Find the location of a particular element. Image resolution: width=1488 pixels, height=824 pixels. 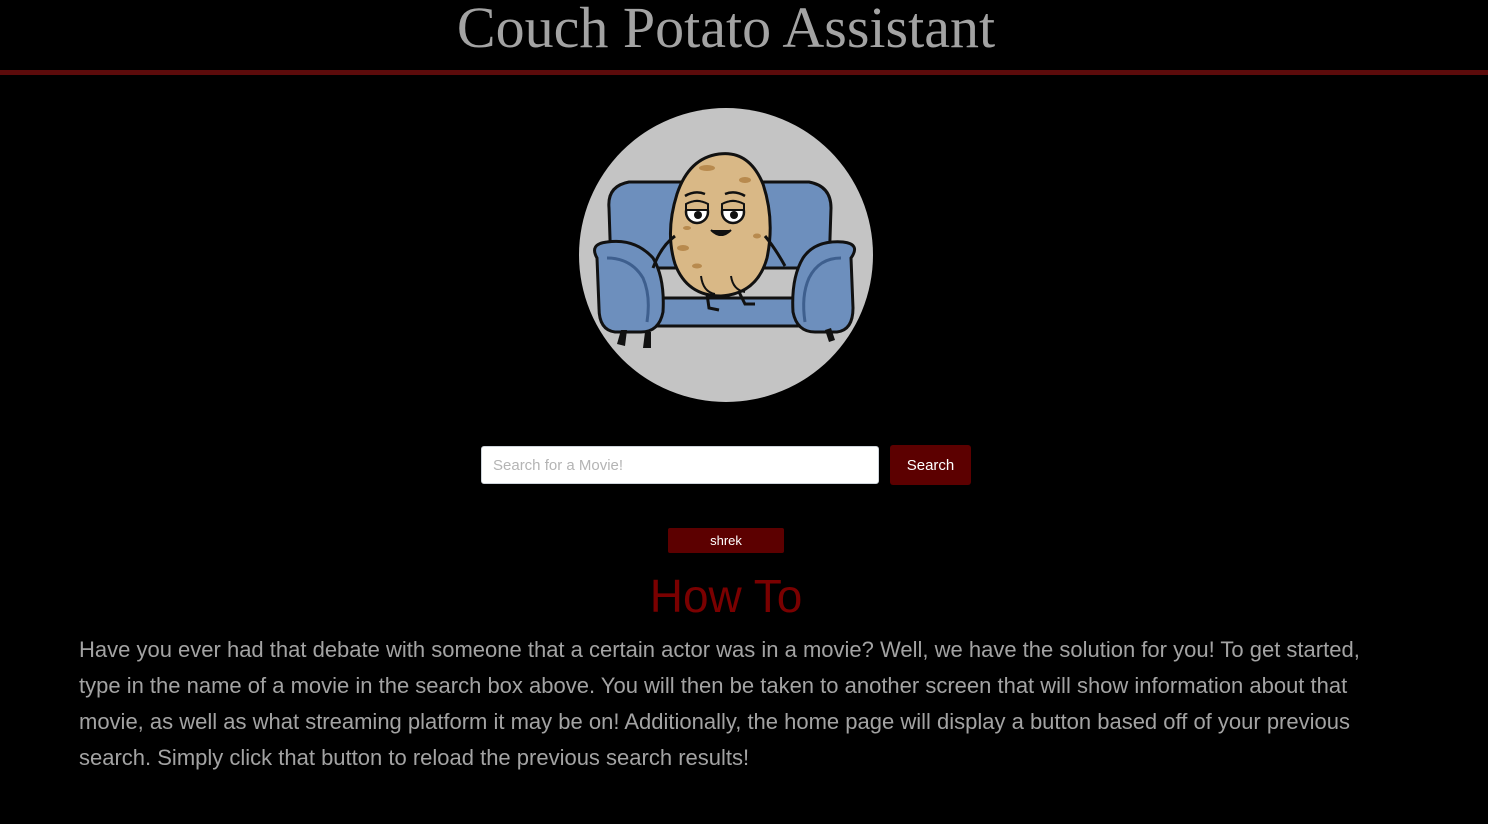

couch-potato-logo-icon is located at coordinates (726, 255).